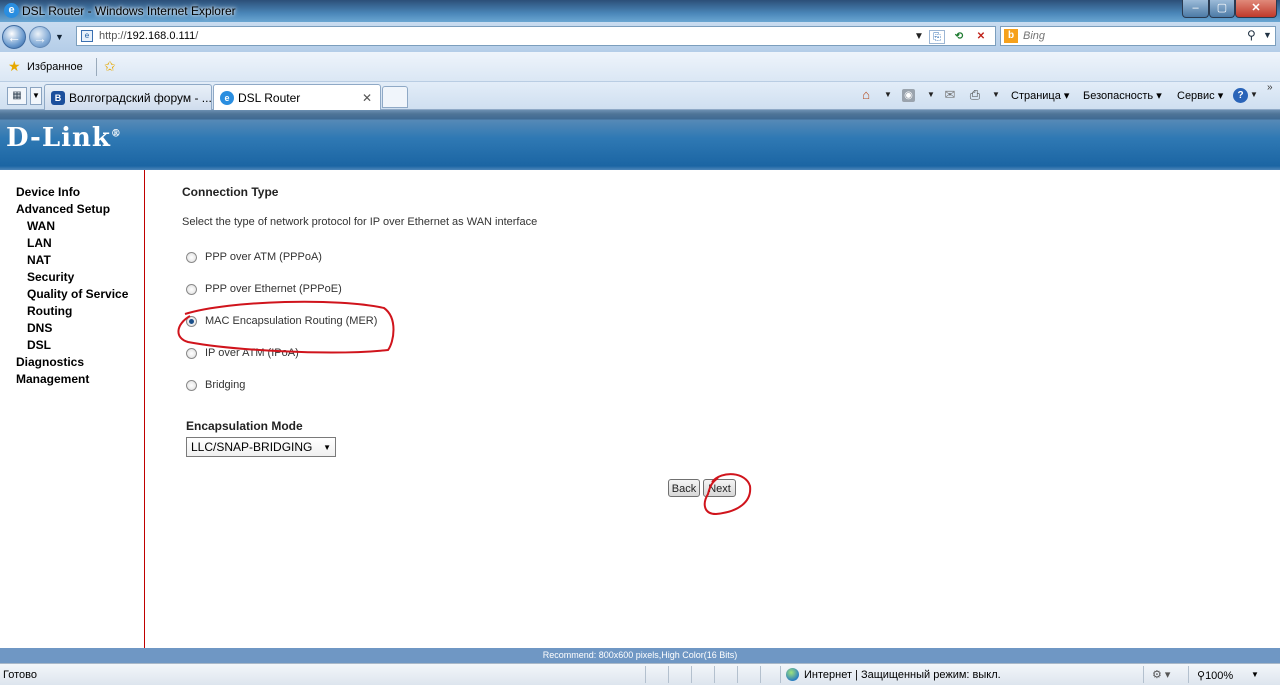 The width and height of the screenshot is (1280, 685). Describe the element at coordinates (684, 488) in the screenshot. I see `back-button: Back` at that location.